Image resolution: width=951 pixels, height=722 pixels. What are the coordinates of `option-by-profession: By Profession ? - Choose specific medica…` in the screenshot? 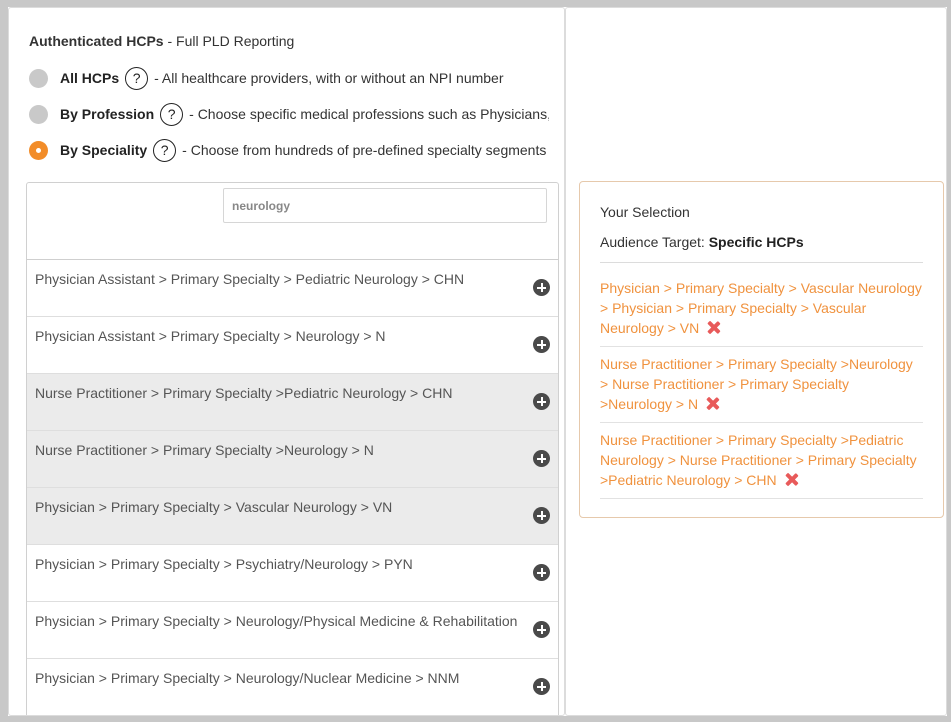 It's located at (289, 114).